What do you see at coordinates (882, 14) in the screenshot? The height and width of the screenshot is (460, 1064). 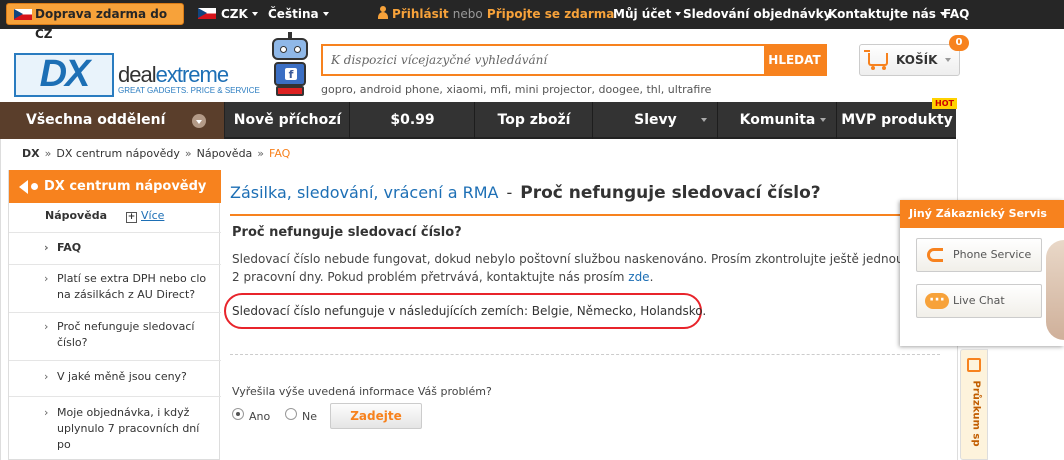 I see `contact-label: Kontaktujte nás` at bounding box center [882, 14].